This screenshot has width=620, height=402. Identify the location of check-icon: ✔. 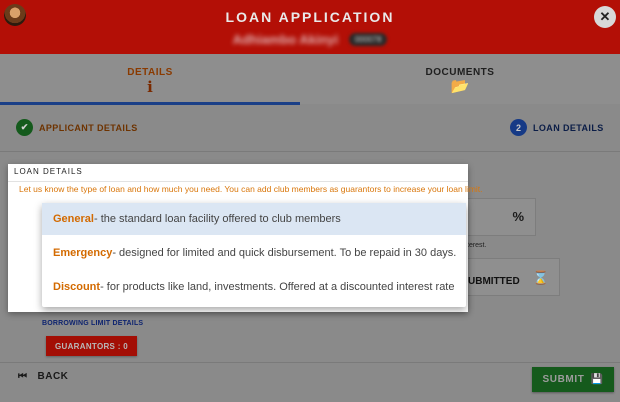
(24, 127).